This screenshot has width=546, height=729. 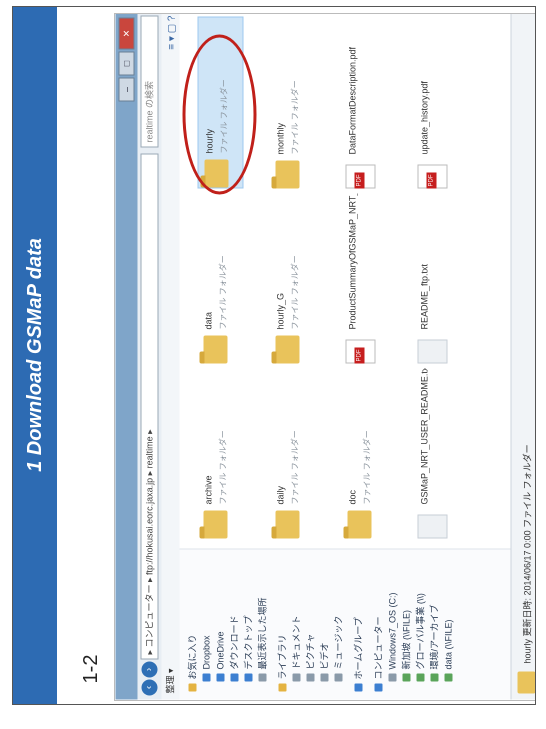 What do you see at coordinates (126, 89) in the screenshot?
I see `minimize-button: –` at bounding box center [126, 89].